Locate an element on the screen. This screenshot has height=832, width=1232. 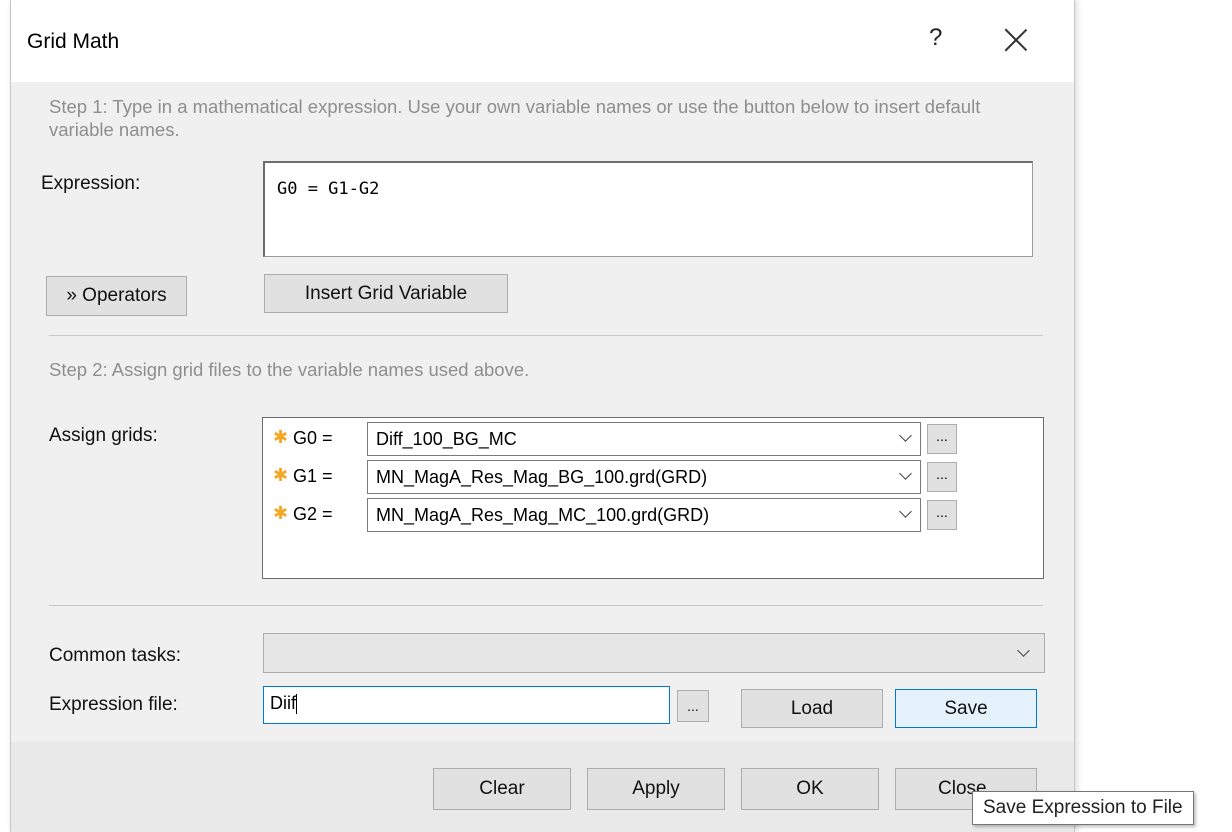
common-tasks-select is located at coordinates (654, 653).